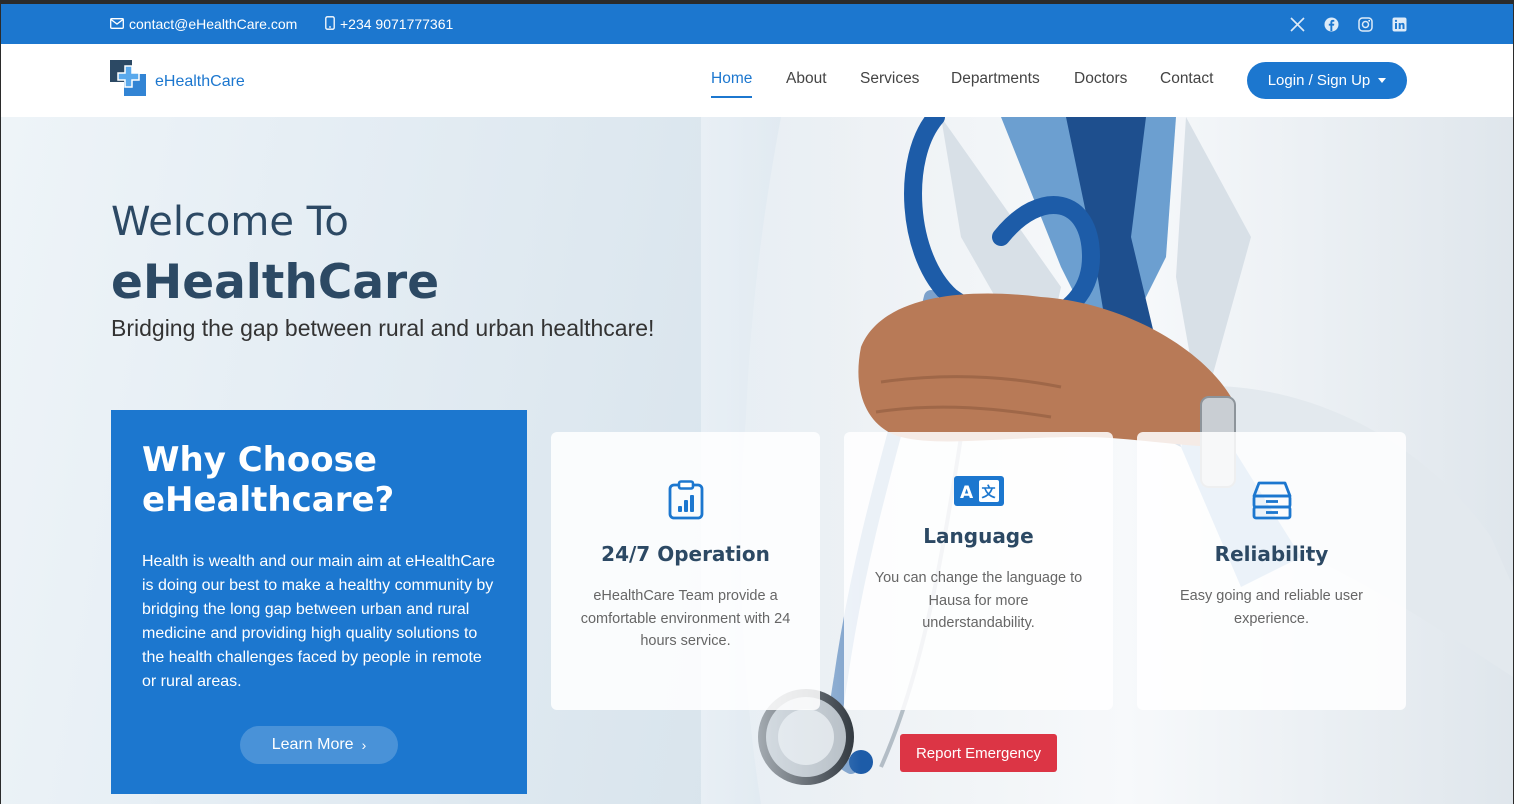 The image size is (1514, 804). I want to click on learn-more-button: Learn More ›, so click(319, 745).